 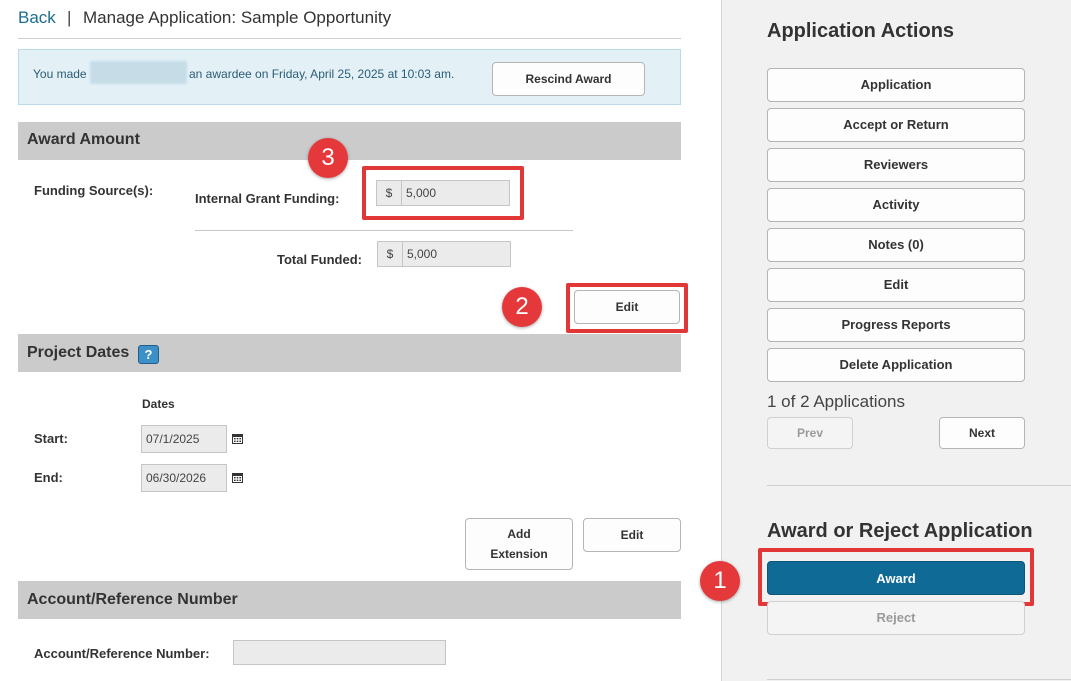 I want to click on rescind-award-button: Rescind Award, so click(x=568, y=79).